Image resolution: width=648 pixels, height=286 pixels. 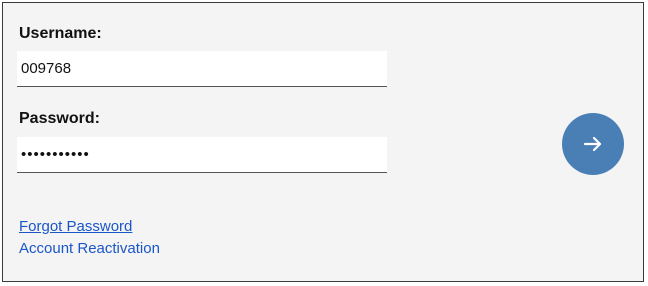 I want to click on password-label: Password:, so click(x=59, y=118).